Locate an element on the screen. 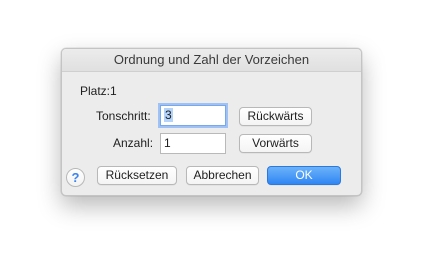 The image size is (438, 268). position-label: Platz:1 is located at coordinates (98, 91).